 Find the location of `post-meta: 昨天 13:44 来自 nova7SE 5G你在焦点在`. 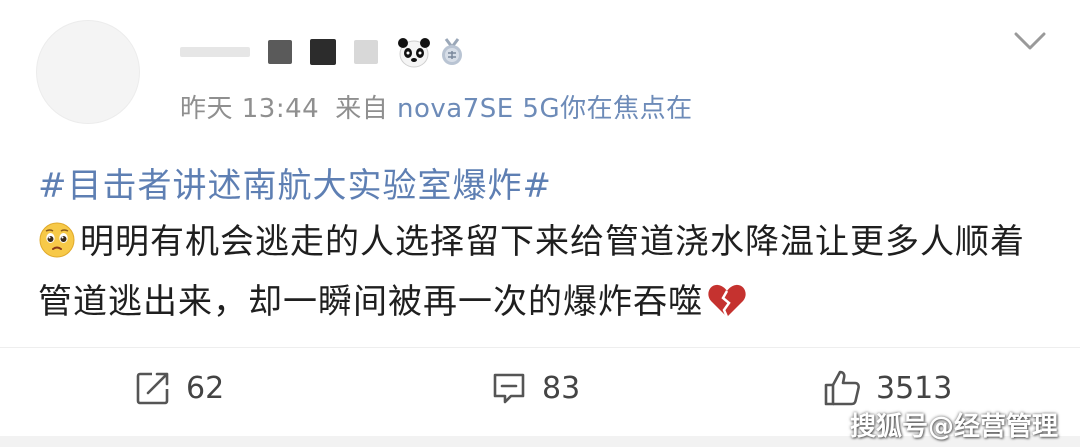

post-meta: 昨天 13:44 来自 nova7SE 5G你在焦点在 is located at coordinates (436, 106).